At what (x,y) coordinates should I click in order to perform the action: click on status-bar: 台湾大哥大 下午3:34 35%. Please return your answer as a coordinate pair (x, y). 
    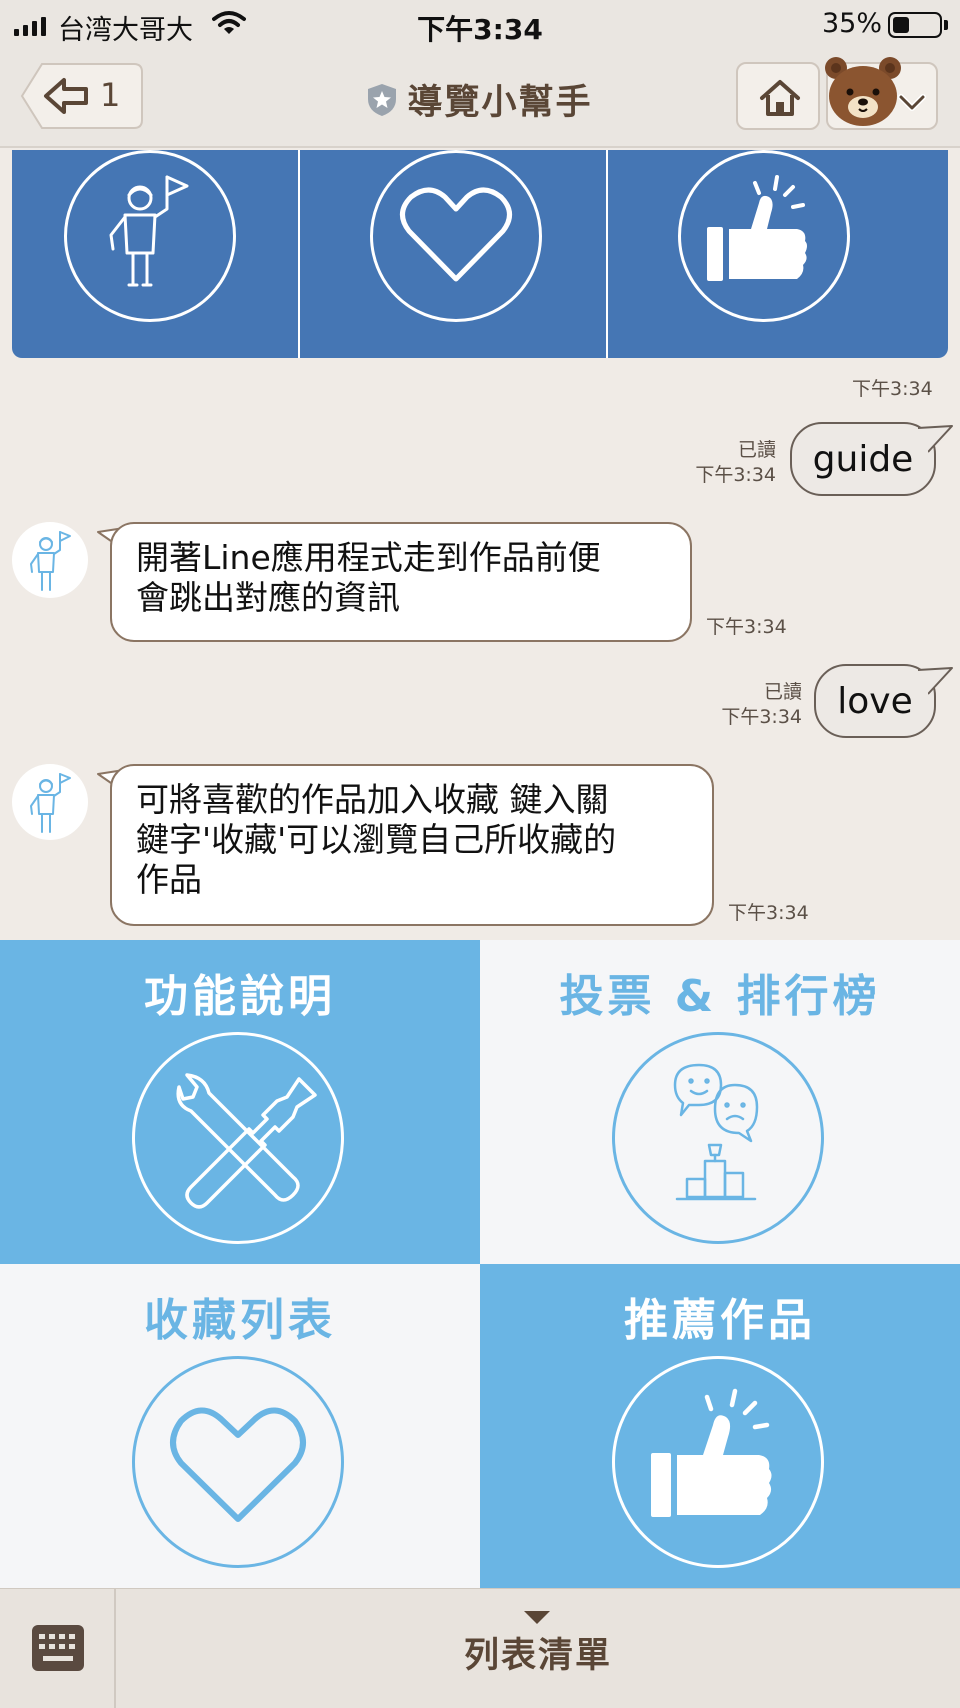
    Looking at the image, I should click on (480, 24).